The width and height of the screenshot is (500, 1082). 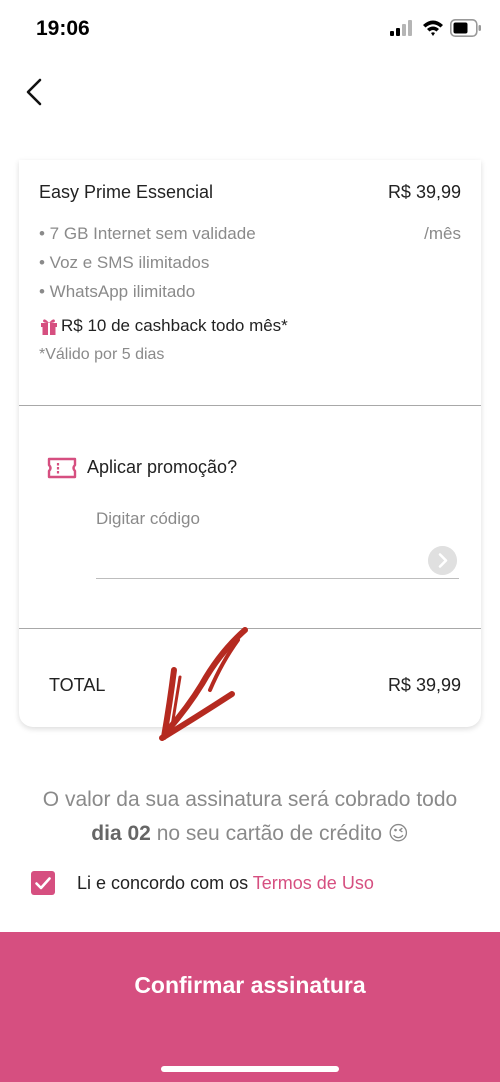 I want to click on terms-text: Li e concordo com os Termos de Uso, so click(x=225, y=883).